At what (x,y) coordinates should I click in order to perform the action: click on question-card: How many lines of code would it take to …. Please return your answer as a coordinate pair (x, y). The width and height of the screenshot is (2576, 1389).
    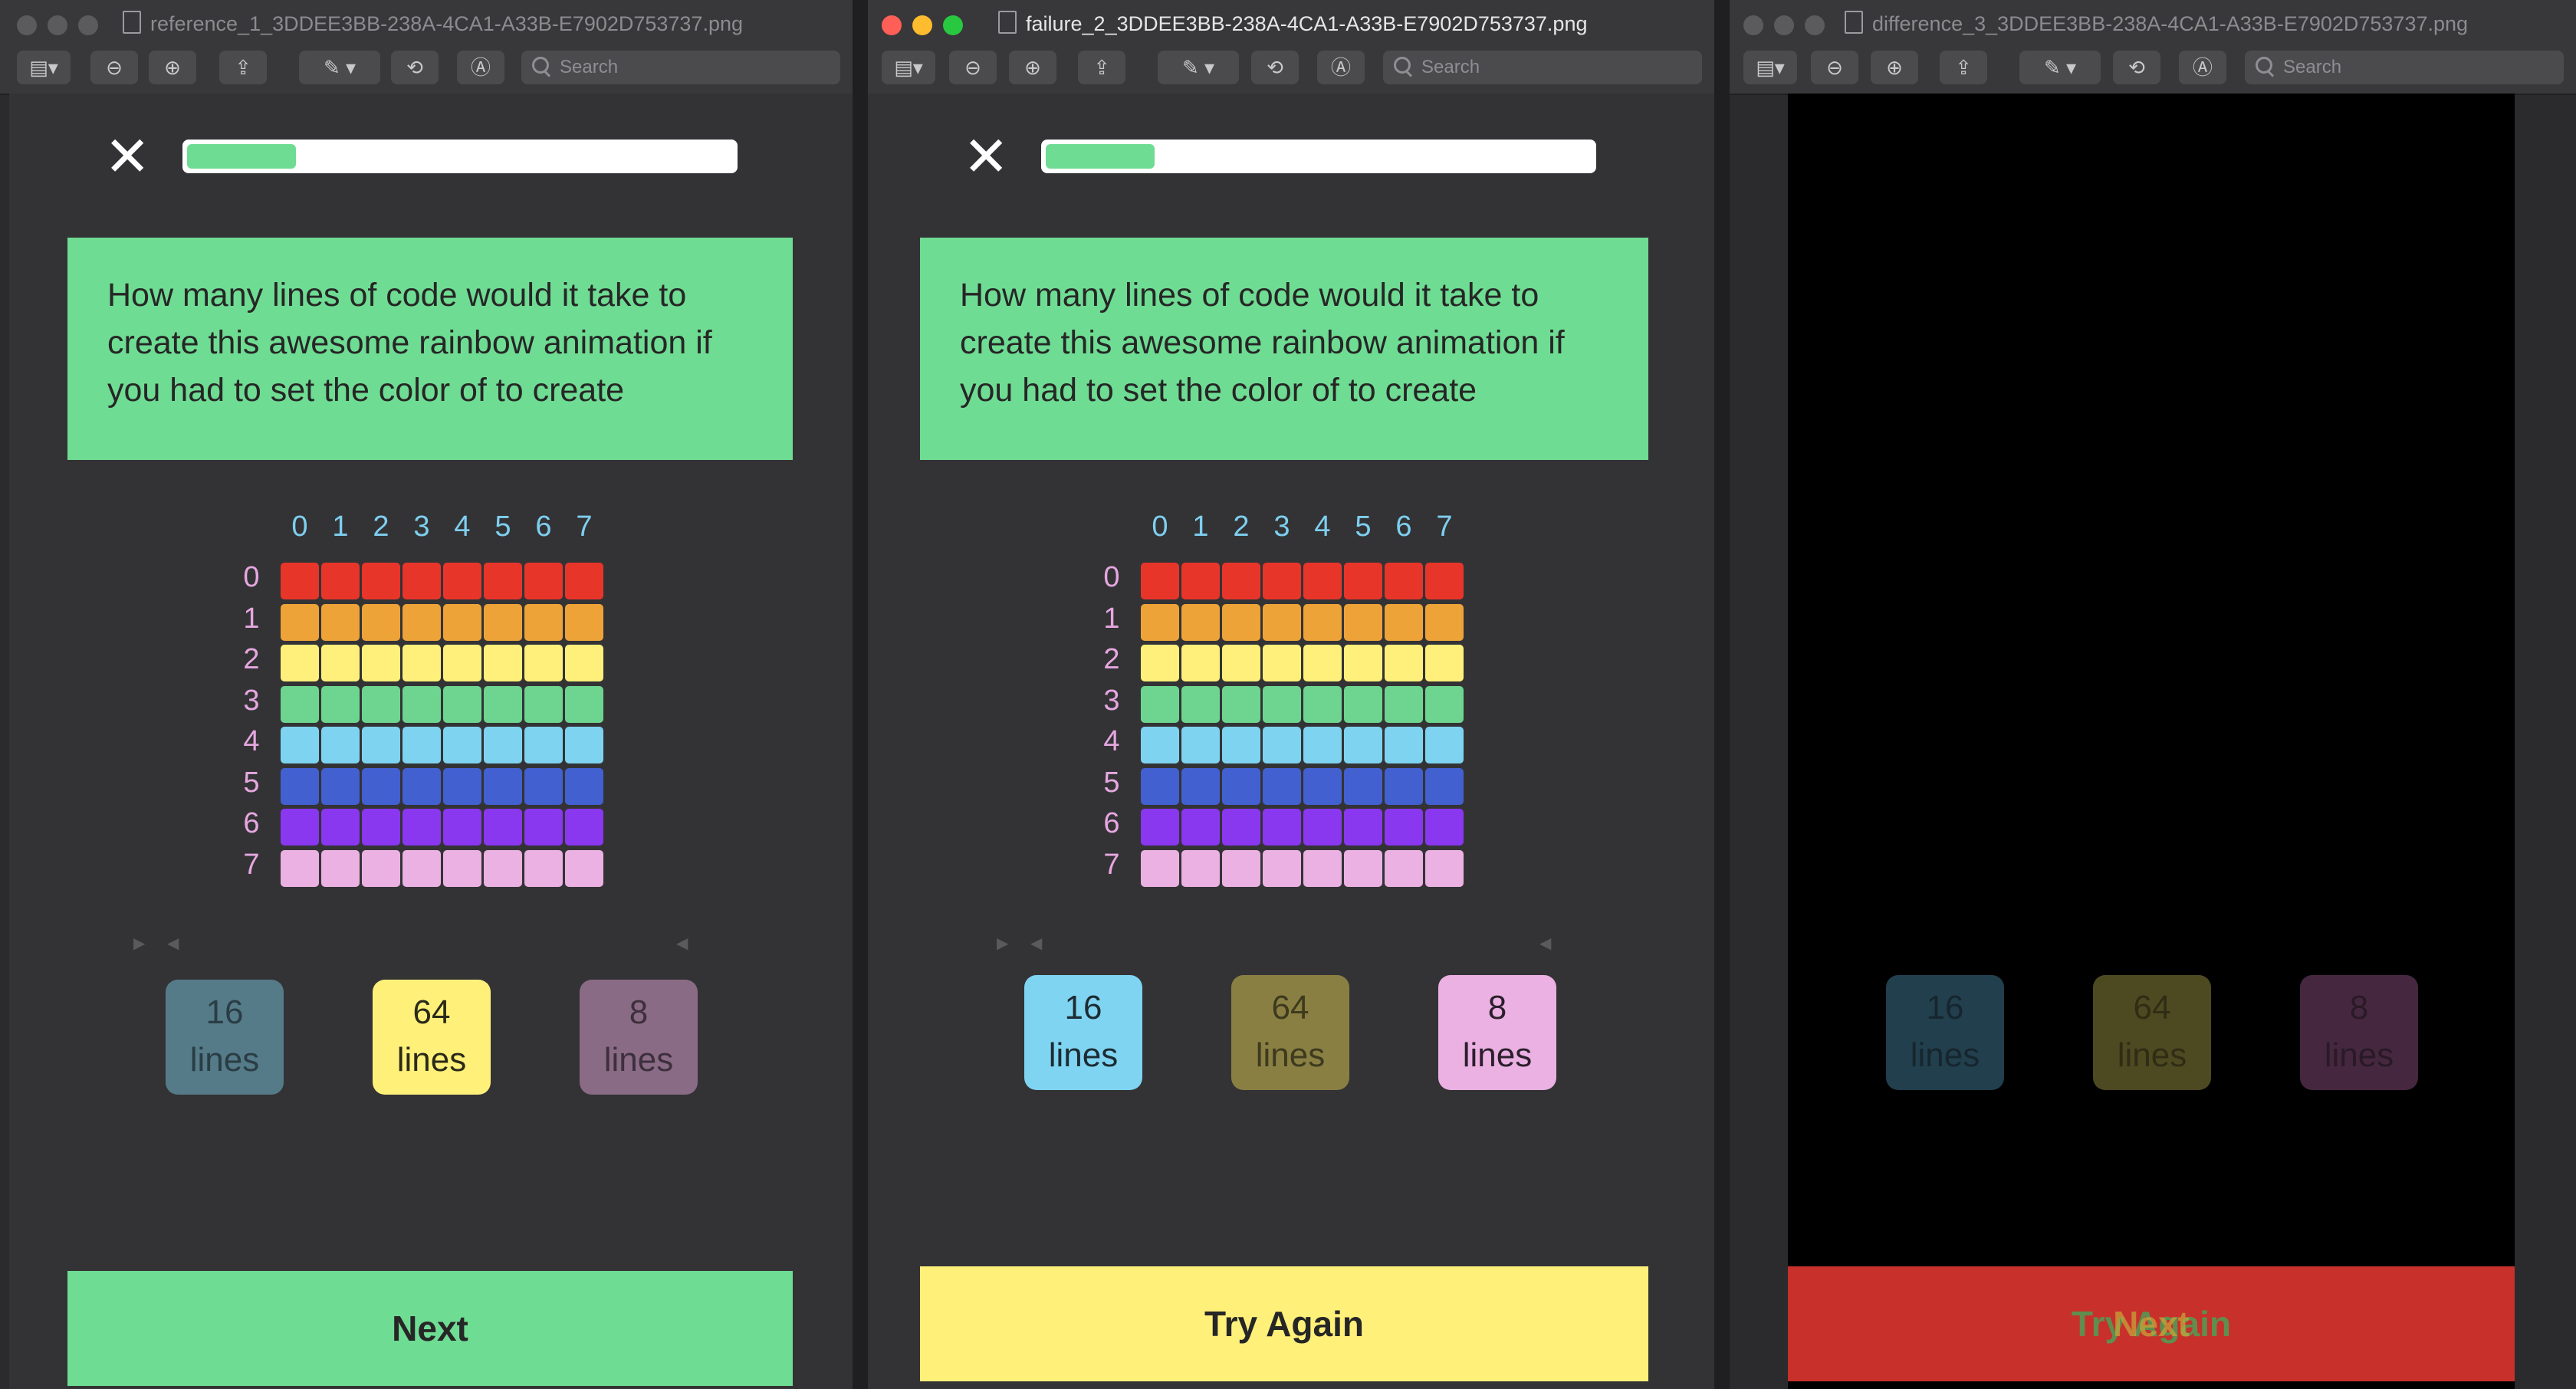
    Looking at the image, I should click on (1284, 349).